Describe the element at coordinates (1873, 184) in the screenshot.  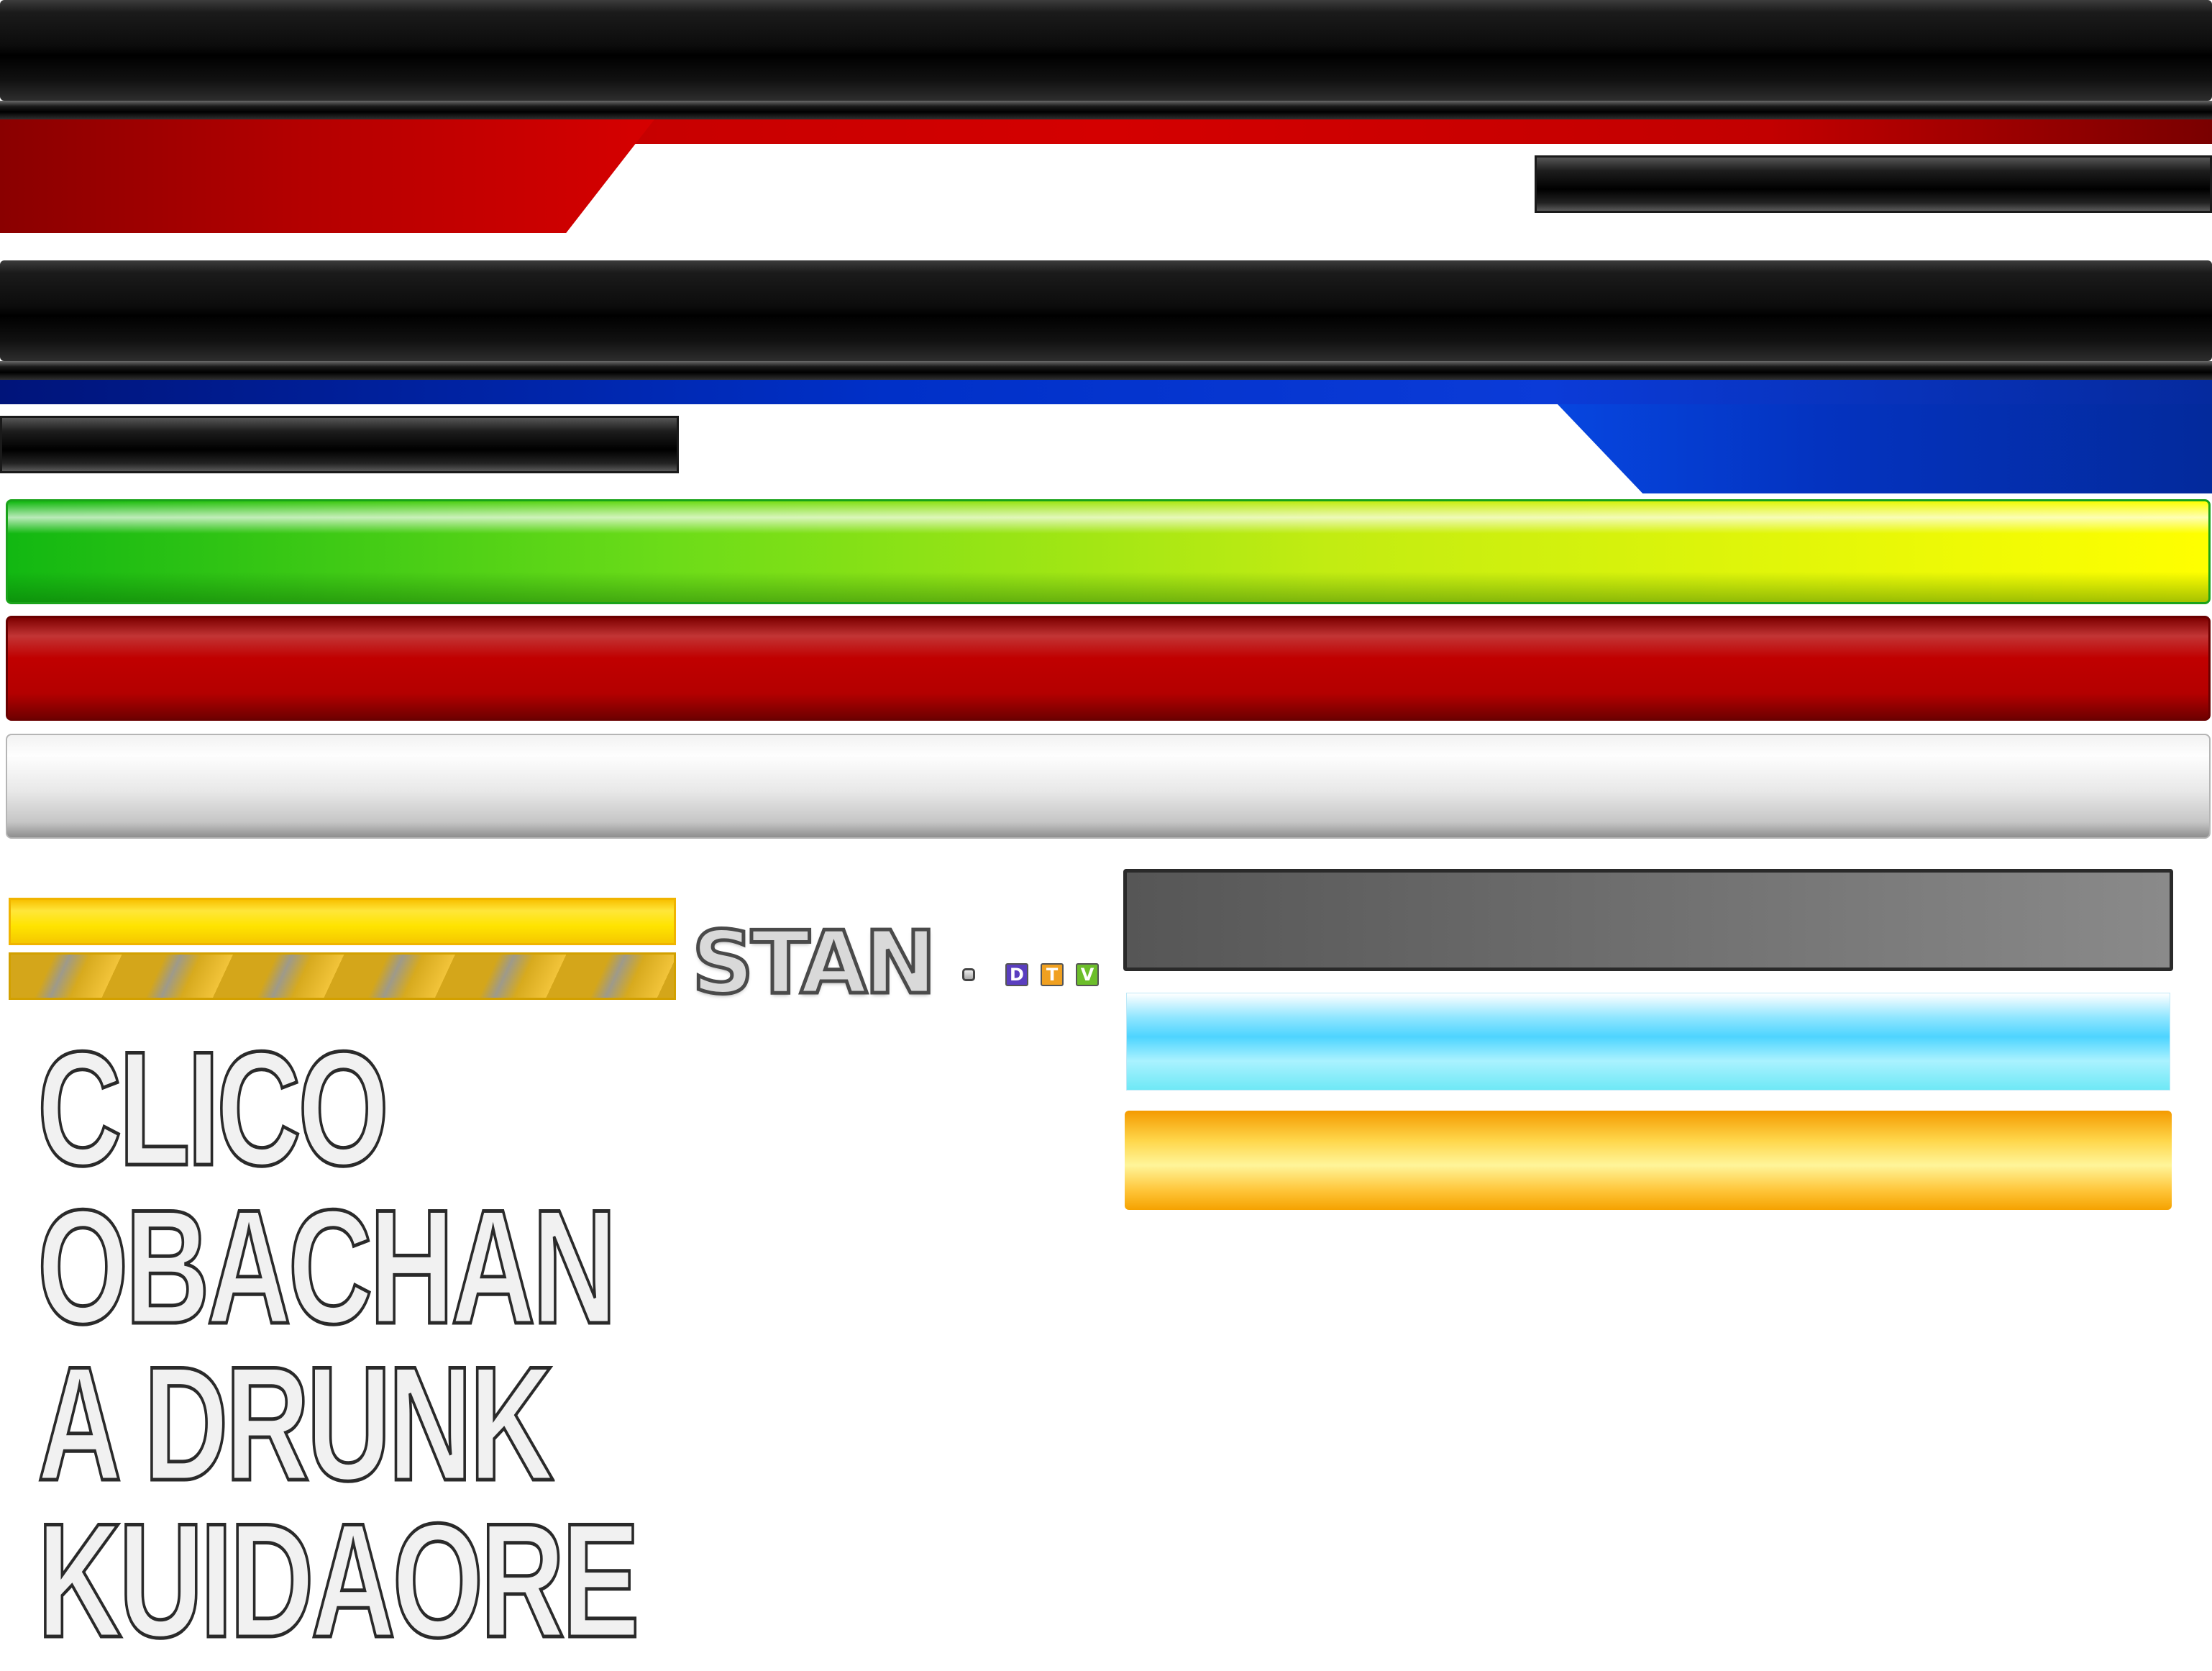
I see `right-black-bar` at that location.